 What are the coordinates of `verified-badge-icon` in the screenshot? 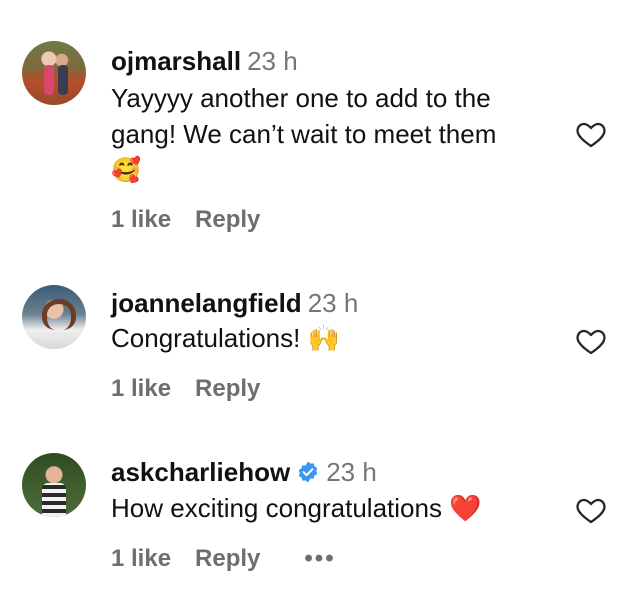 It's located at (308, 472).